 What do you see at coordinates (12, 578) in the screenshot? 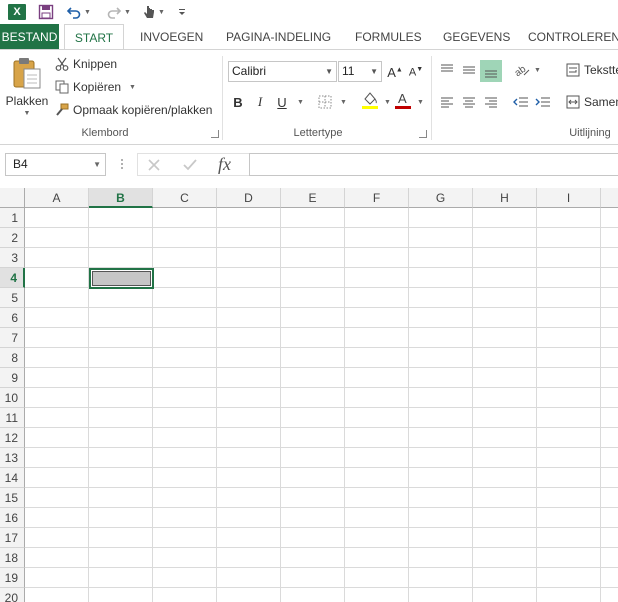
I see `row-header-19: 19` at bounding box center [12, 578].